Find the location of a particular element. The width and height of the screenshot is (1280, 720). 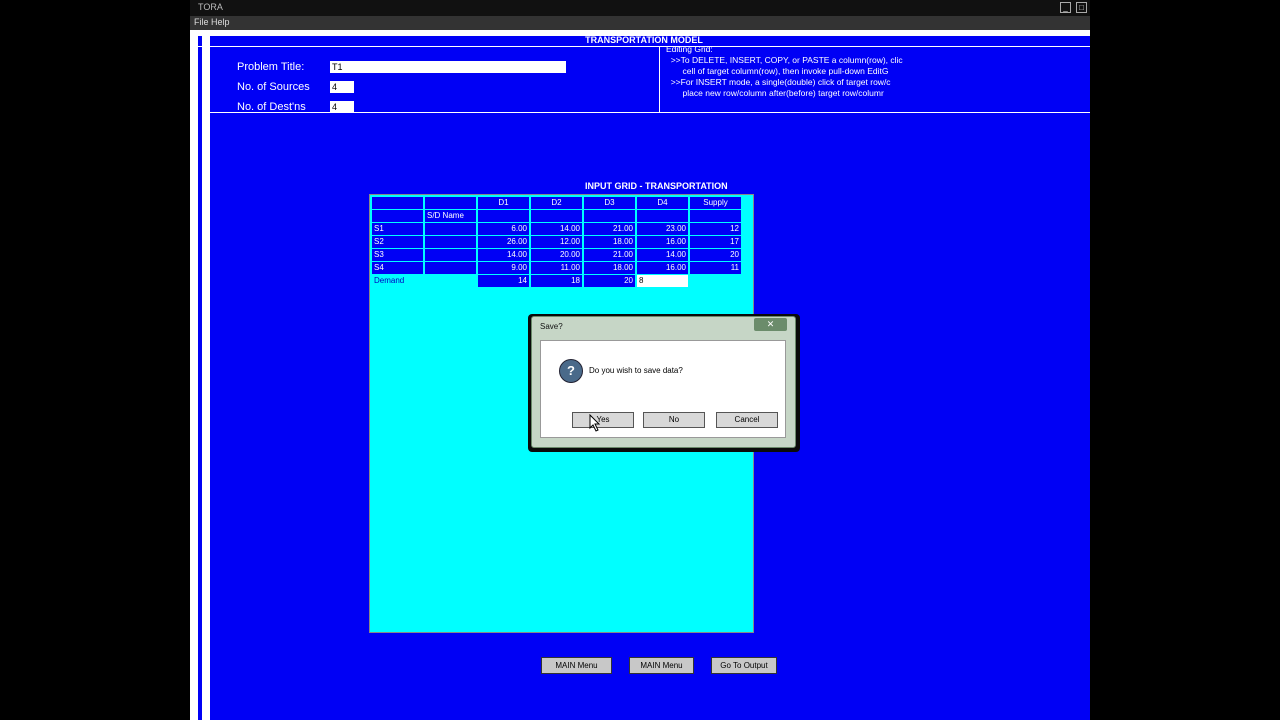

title-bar: TORA _ □ is located at coordinates (640, 8).